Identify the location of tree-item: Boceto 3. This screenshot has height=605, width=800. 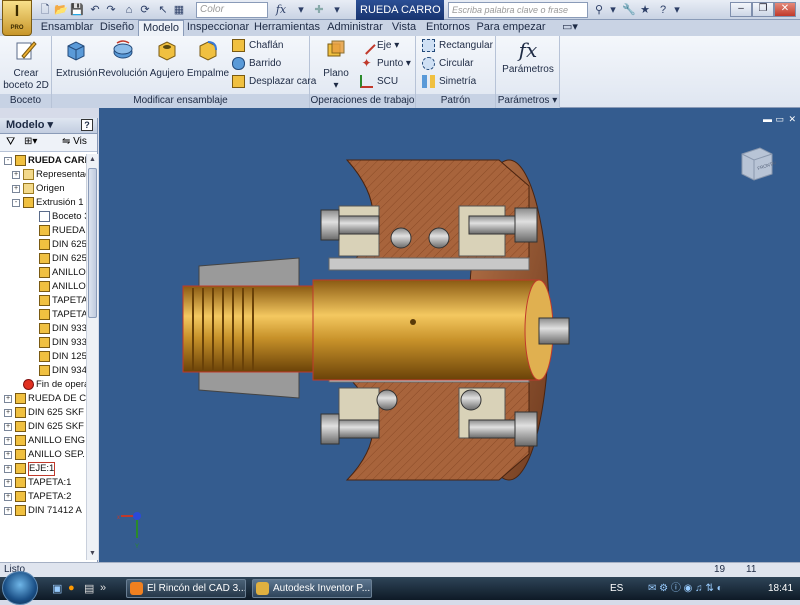
(43, 217).